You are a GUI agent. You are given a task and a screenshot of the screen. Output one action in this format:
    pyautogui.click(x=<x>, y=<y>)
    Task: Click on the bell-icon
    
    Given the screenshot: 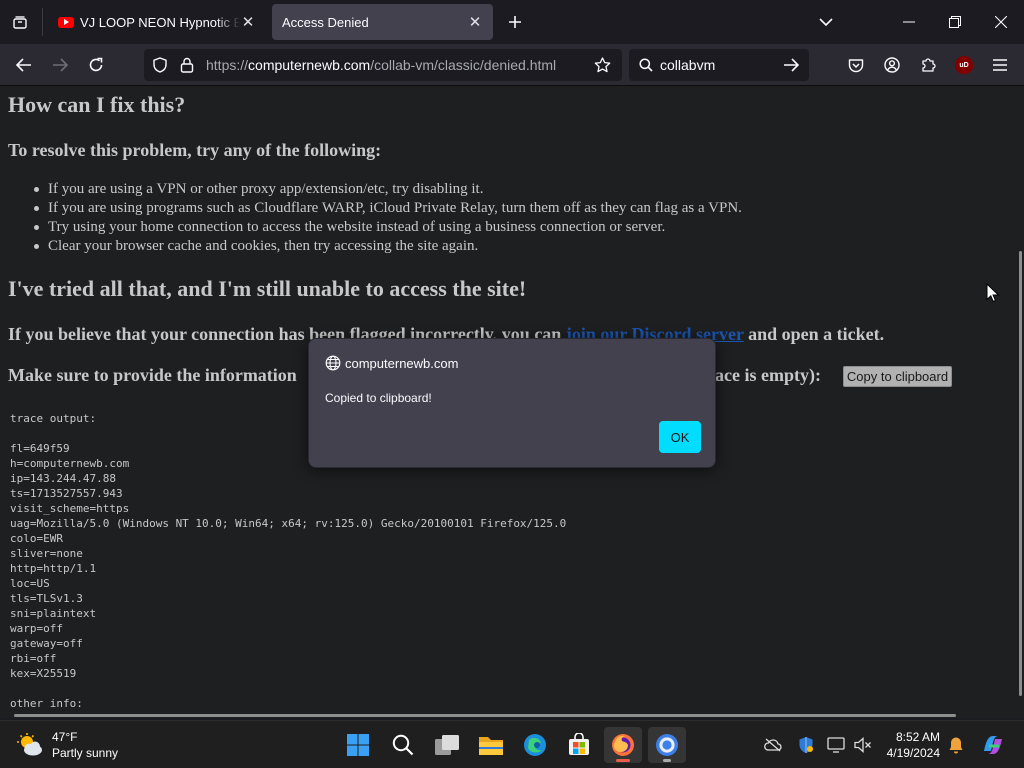 What is the action you would take?
    pyautogui.click(x=956, y=745)
    